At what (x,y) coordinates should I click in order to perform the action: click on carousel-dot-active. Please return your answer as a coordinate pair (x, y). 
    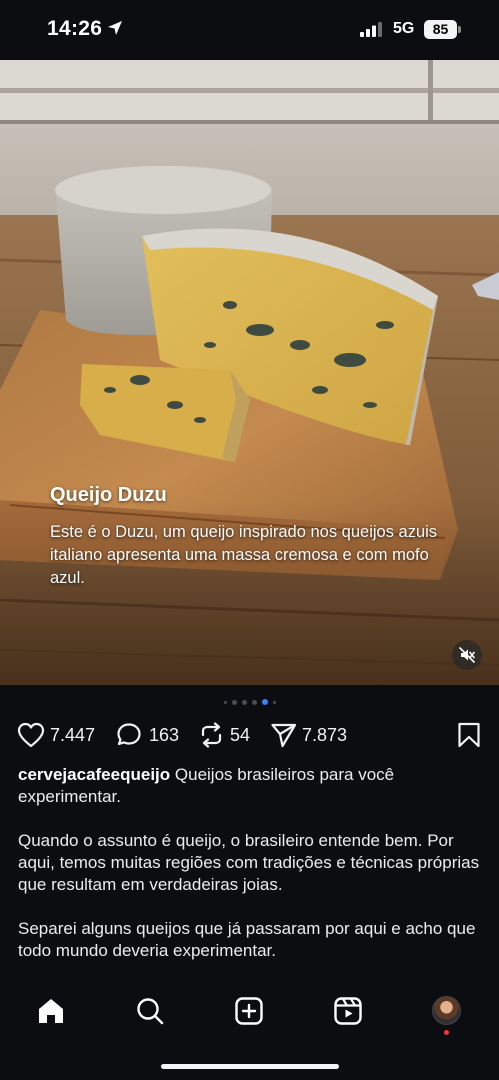
    Looking at the image, I should click on (264, 702).